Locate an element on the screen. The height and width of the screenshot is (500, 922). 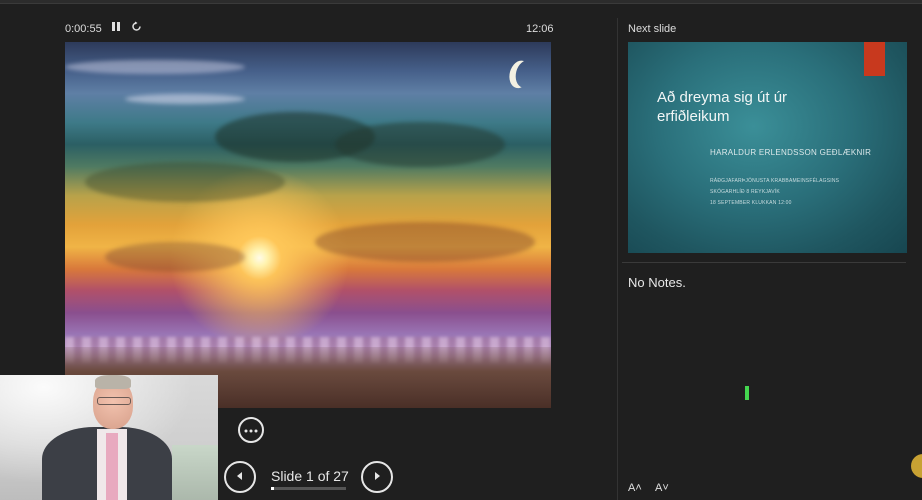
webcam-background-window is located at coordinates (195, 472).